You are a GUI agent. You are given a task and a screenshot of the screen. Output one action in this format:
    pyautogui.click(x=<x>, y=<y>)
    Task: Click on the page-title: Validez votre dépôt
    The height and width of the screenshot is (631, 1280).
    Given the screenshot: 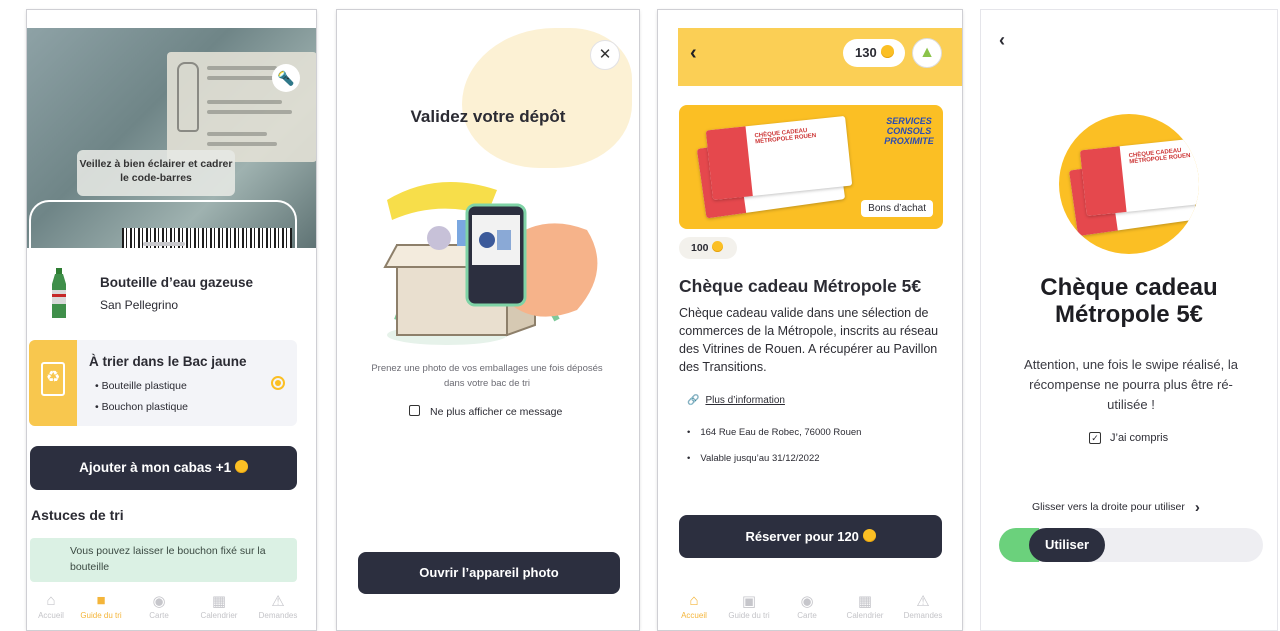 What is the action you would take?
    pyautogui.click(x=488, y=116)
    